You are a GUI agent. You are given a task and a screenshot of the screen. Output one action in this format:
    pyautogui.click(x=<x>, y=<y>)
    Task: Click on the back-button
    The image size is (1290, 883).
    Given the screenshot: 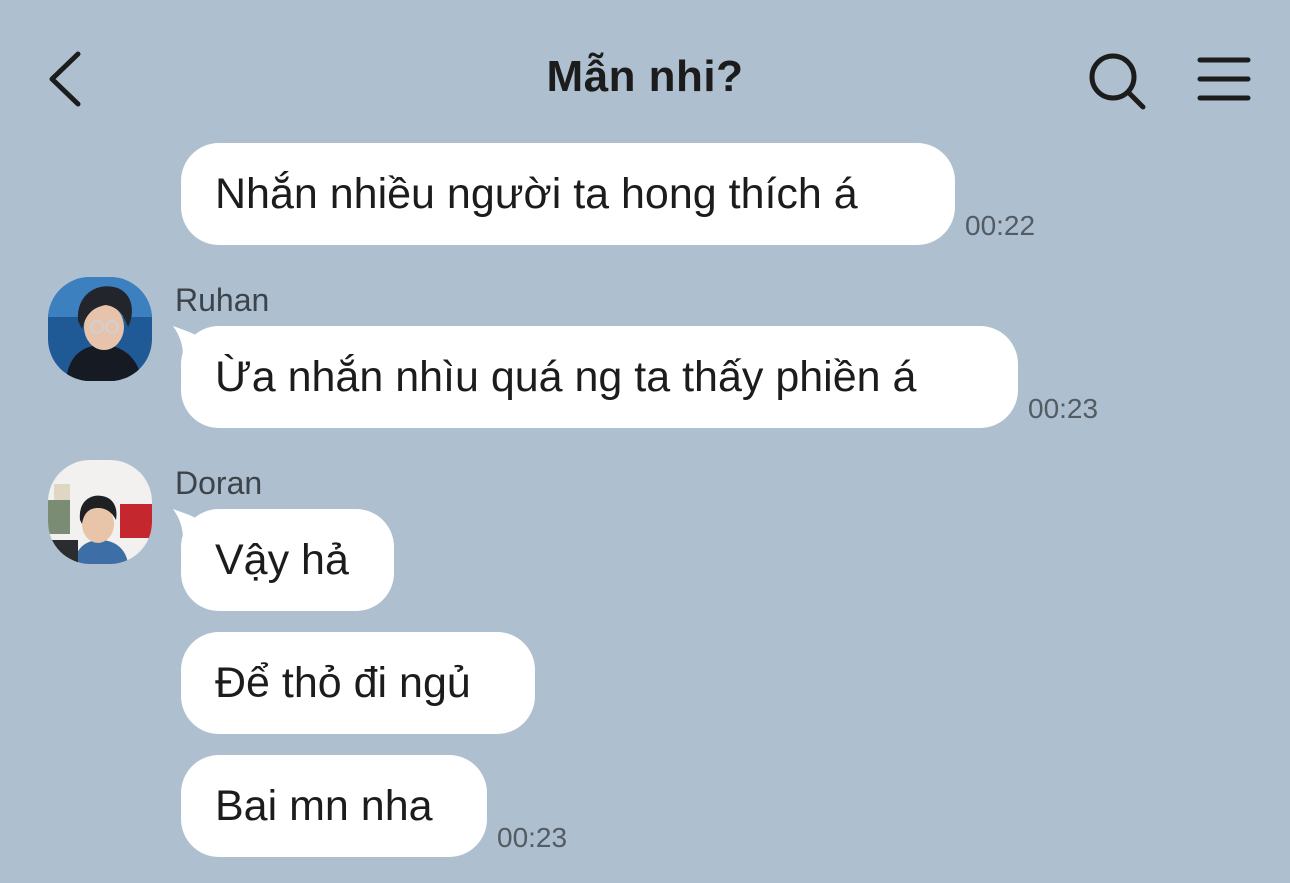 What is the action you would take?
    pyautogui.click(x=70, y=79)
    